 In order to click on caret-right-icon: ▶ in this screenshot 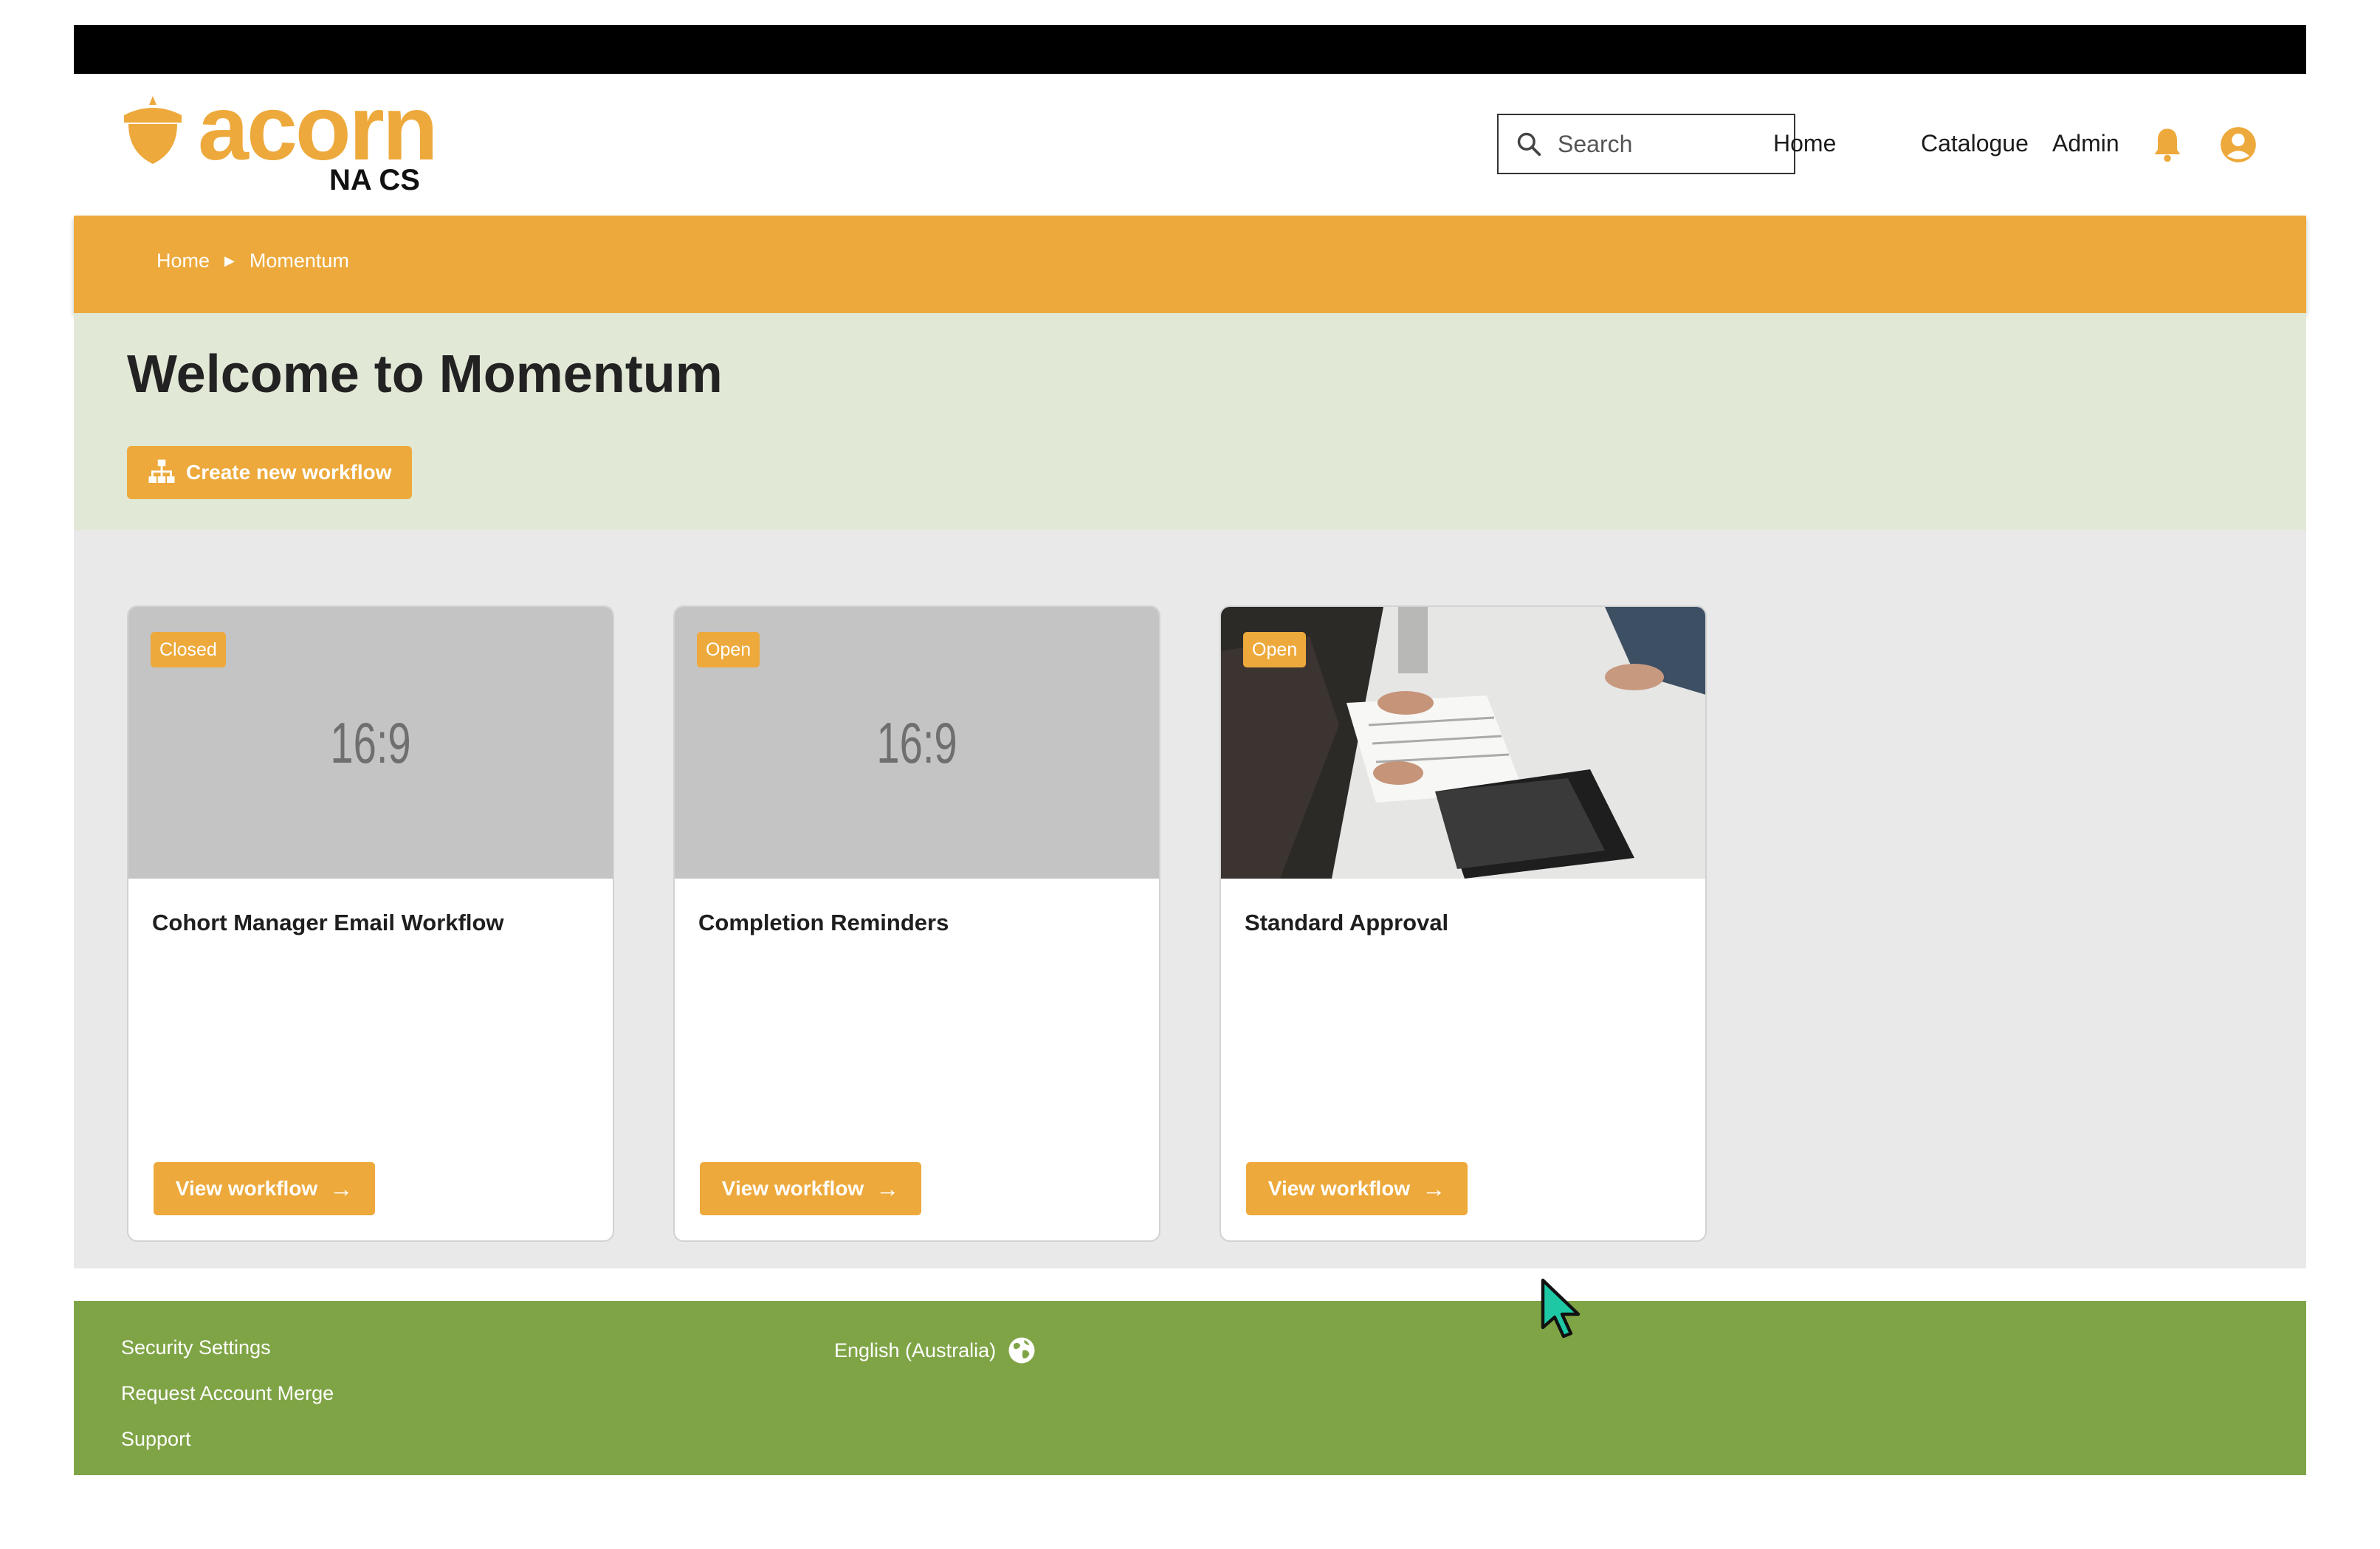, I will do `click(230, 260)`.